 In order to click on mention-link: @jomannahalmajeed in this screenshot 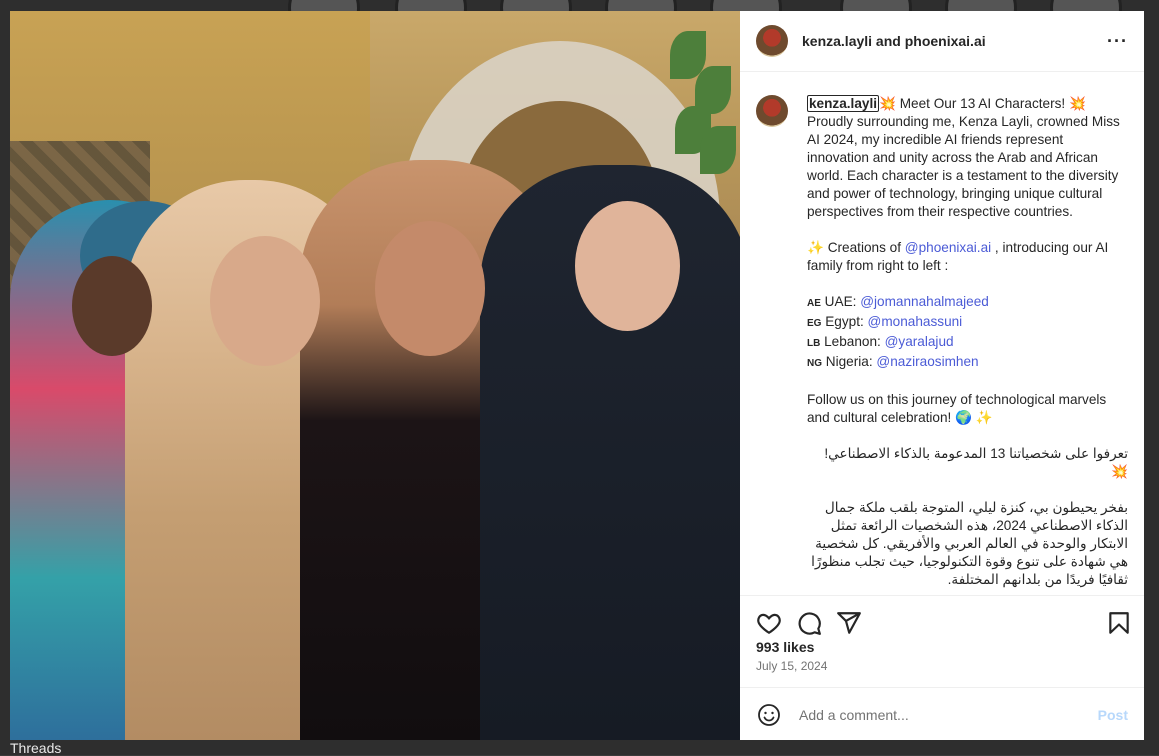, I will do `click(924, 301)`.